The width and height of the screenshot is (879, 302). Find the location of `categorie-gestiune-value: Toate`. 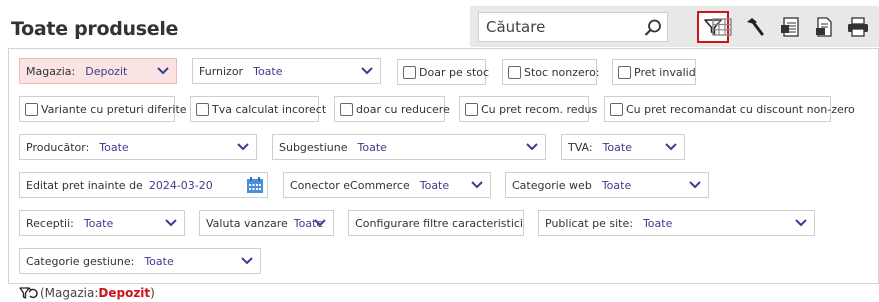

categorie-gestiune-value: Toate is located at coordinates (159, 261).